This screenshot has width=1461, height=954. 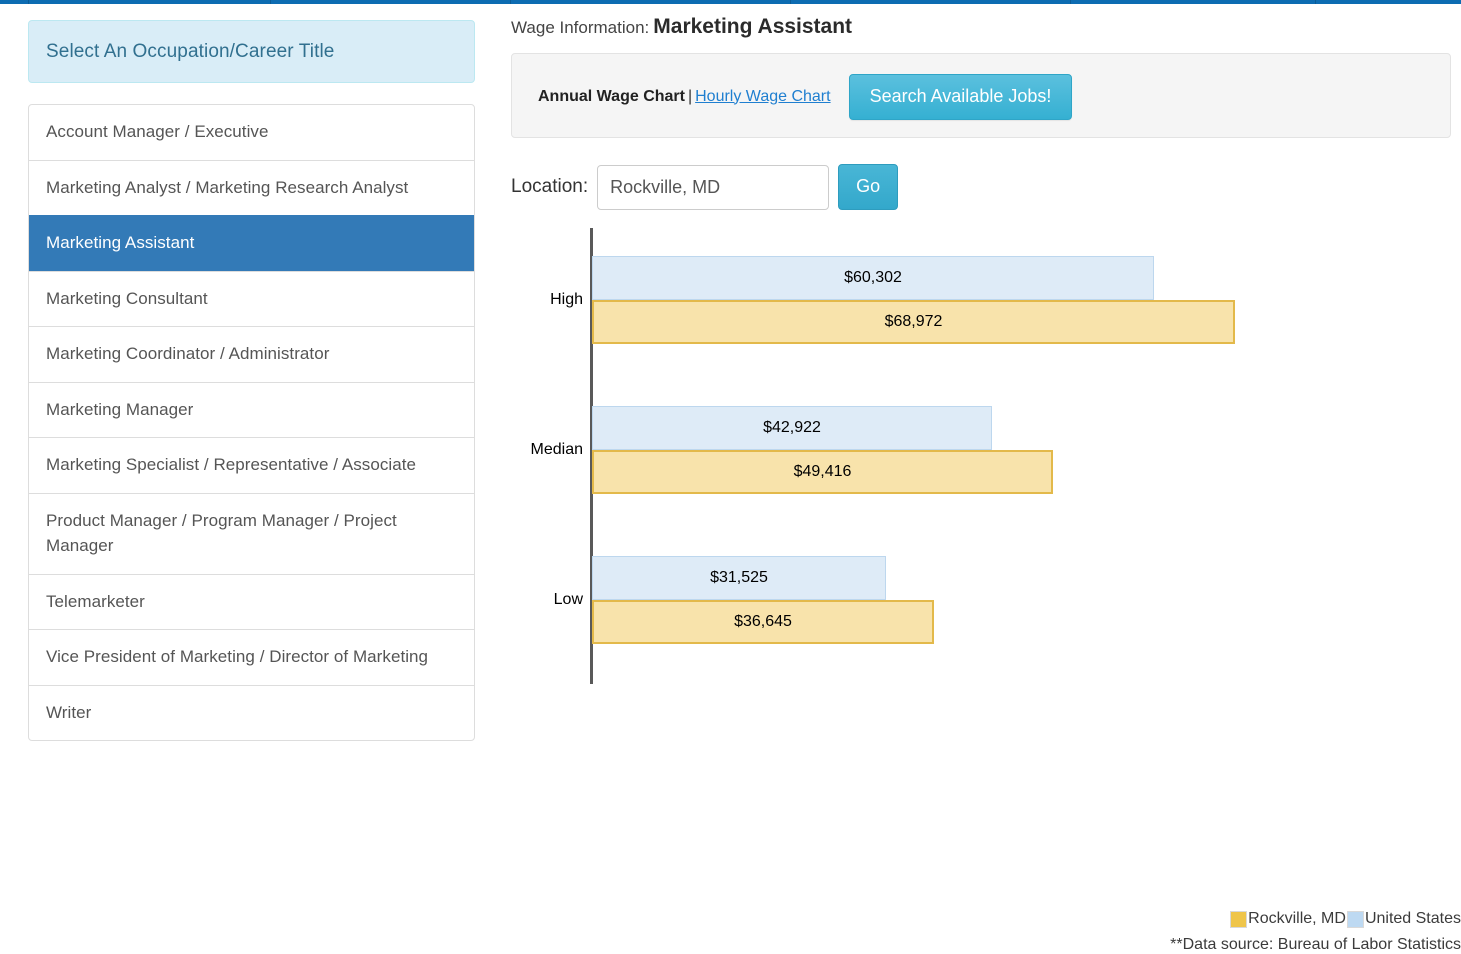 I want to click on chart-bar-united-states-median: $42,922, so click(x=792, y=428).